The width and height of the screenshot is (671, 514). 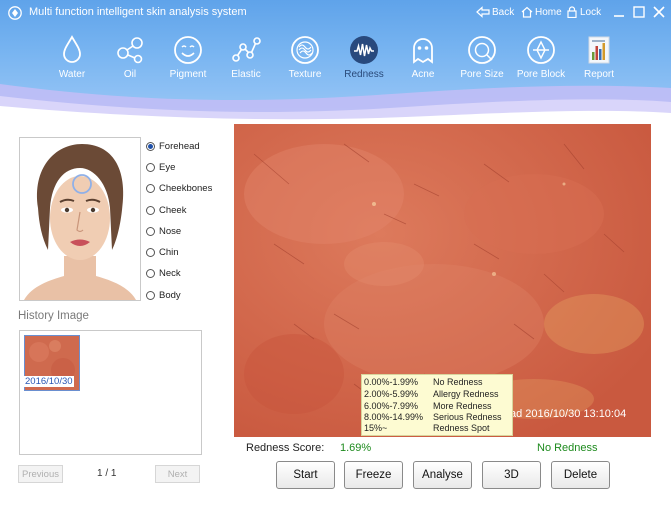 What do you see at coordinates (659, 12) in the screenshot?
I see `close-icon` at bounding box center [659, 12].